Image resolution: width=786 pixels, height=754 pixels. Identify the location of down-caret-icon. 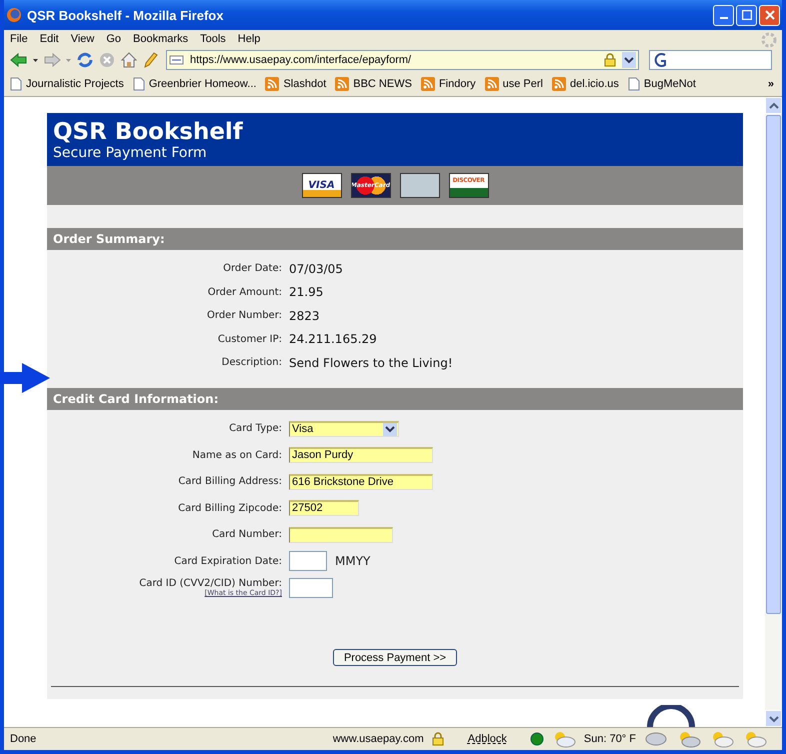
(773, 718).